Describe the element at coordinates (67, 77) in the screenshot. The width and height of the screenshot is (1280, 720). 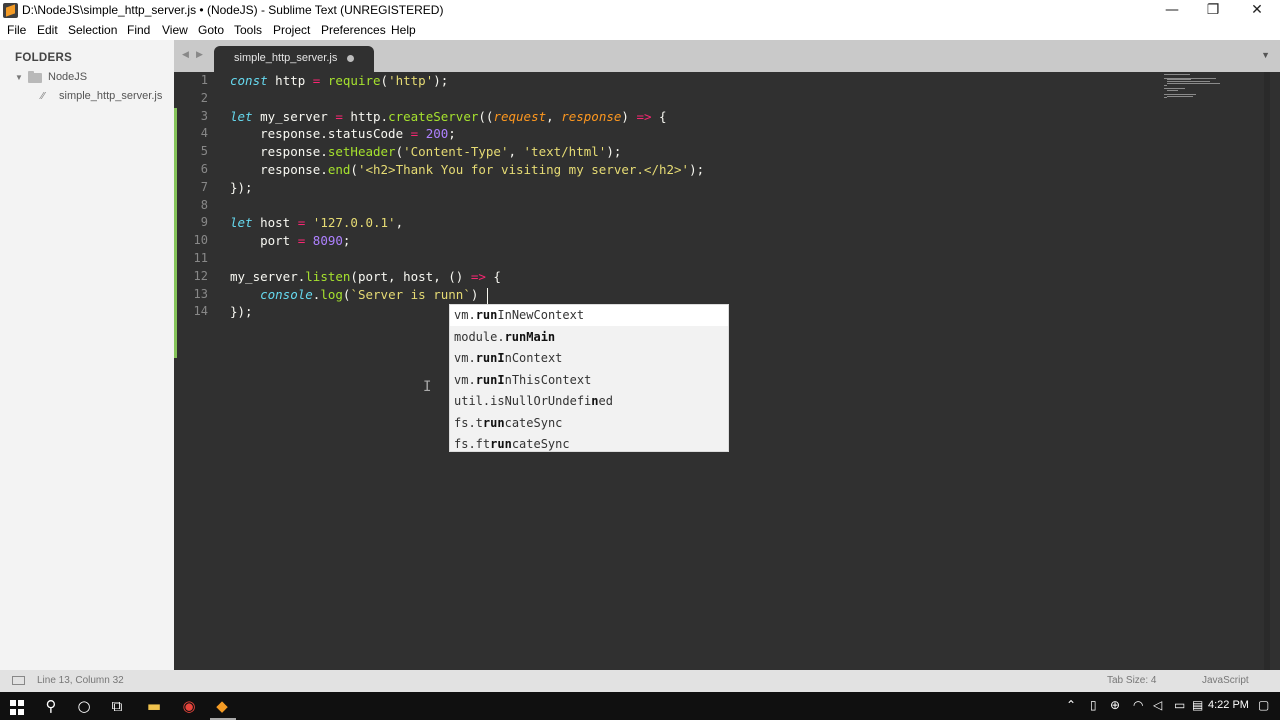
I see `sidebar-folder-nodejs: NodeJS` at that location.